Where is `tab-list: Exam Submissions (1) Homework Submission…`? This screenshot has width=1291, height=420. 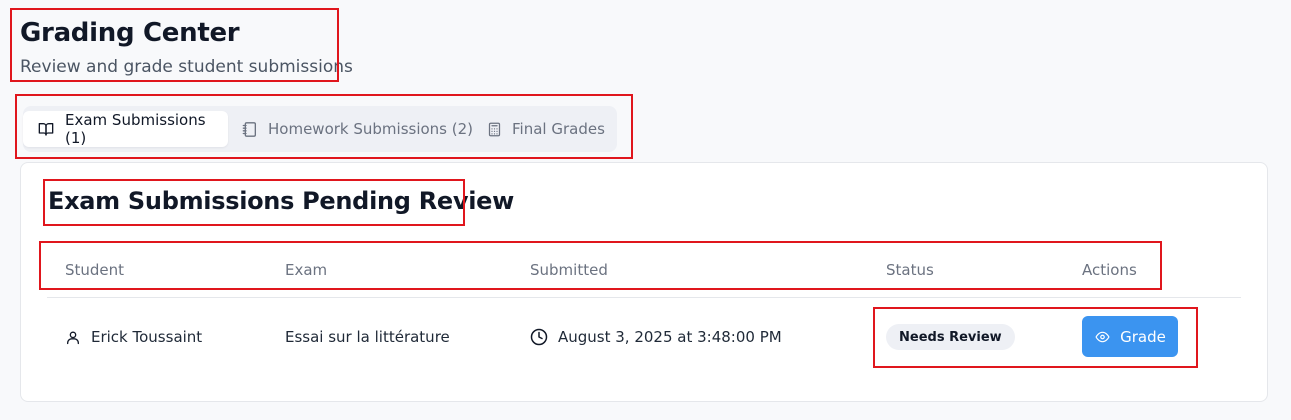
tab-list: Exam Submissions (1) Homework Submission… is located at coordinates (320, 129).